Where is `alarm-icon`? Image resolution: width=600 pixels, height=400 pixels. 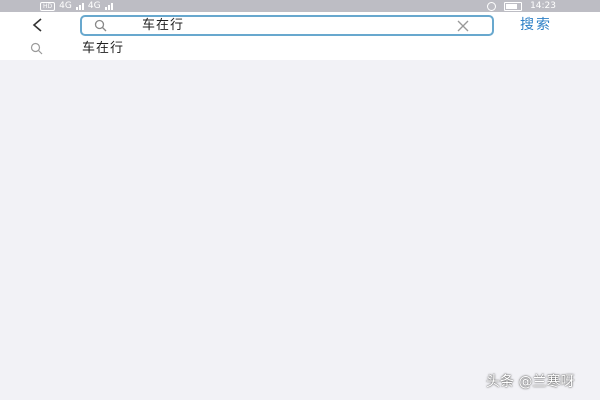 alarm-icon is located at coordinates (492, 6).